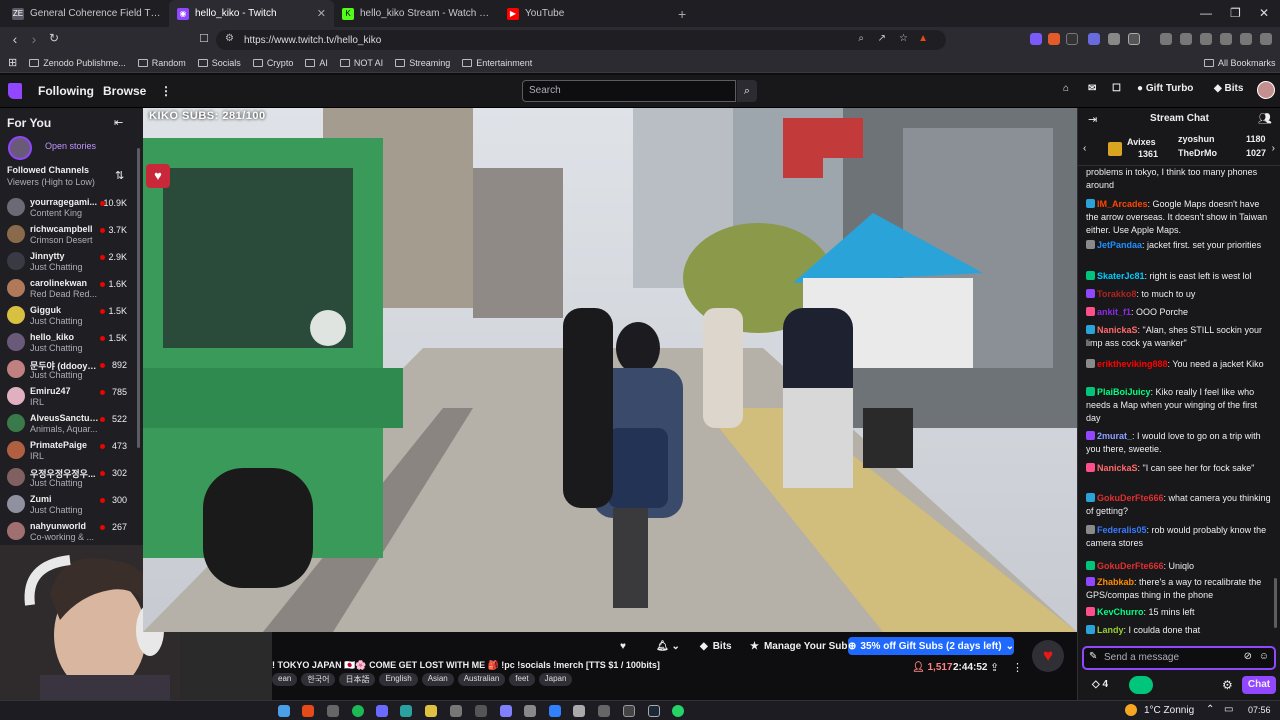 The width and height of the screenshot is (1280, 720). What do you see at coordinates (1084, 148) in the screenshot?
I see `chevron-left-icon: ‹` at bounding box center [1084, 148].